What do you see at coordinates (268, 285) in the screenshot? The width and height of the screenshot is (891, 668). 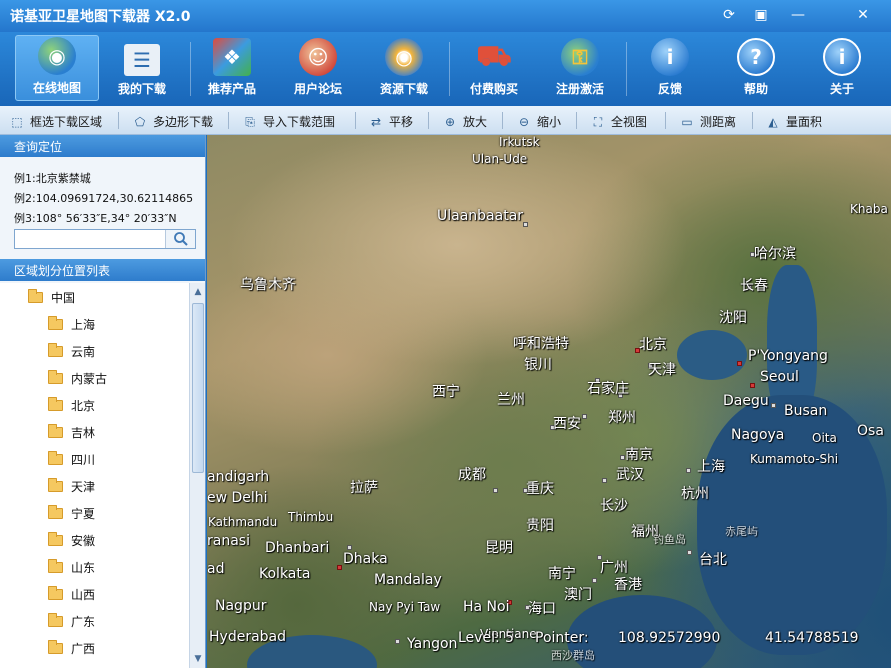 I see `map-label: 乌鲁木齐` at bounding box center [268, 285].